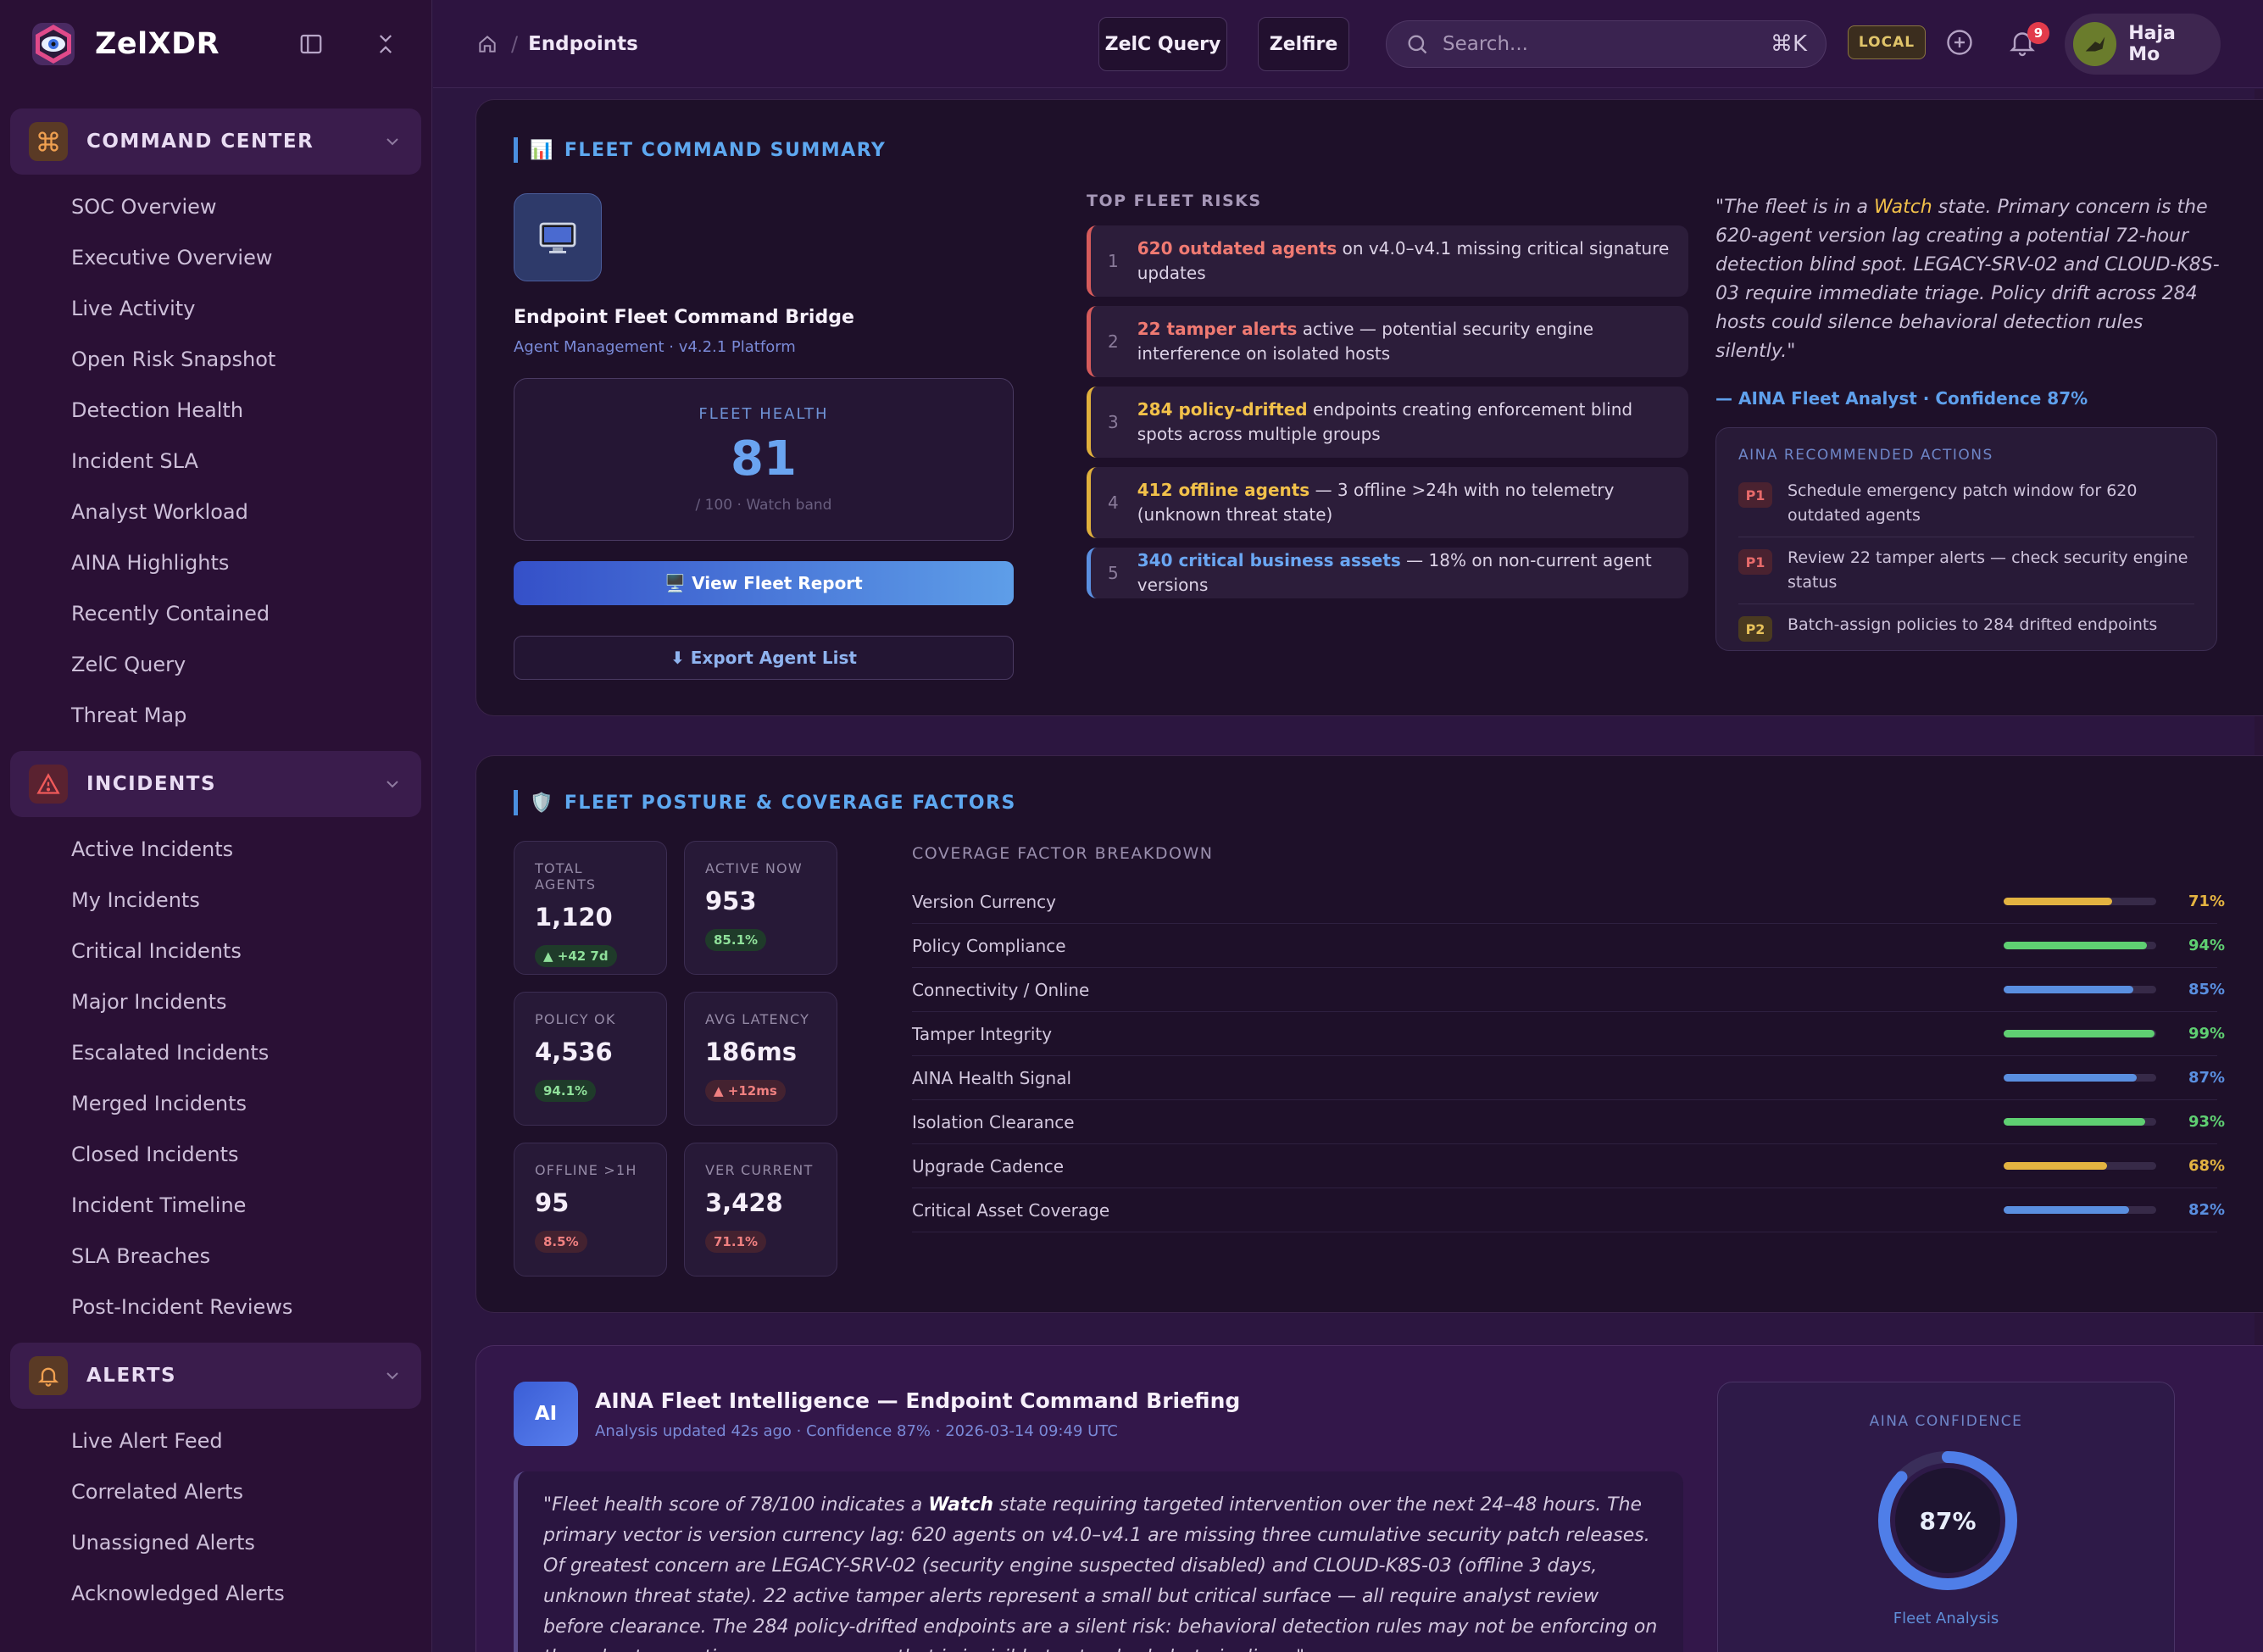 This screenshot has height=1652, width=2263. I want to click on zelc-query-button: ZelC Query, so click(1162, 44).